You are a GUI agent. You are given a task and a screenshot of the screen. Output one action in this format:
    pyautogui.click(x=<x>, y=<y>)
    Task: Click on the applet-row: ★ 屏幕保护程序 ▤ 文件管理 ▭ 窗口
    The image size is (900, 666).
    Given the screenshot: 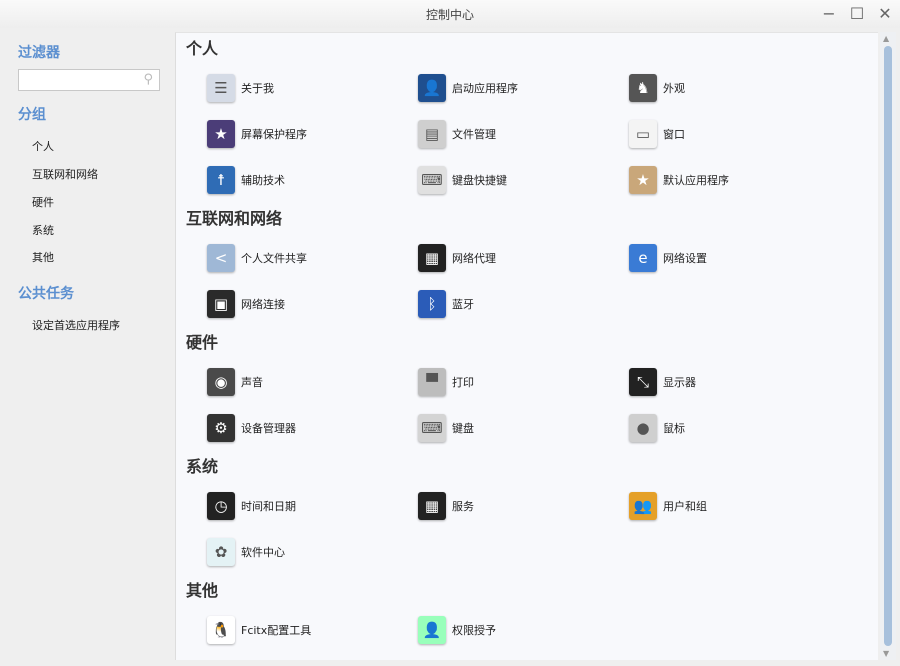 What is the action you would take?
    pyautogui.click(x=527, y=134)
    